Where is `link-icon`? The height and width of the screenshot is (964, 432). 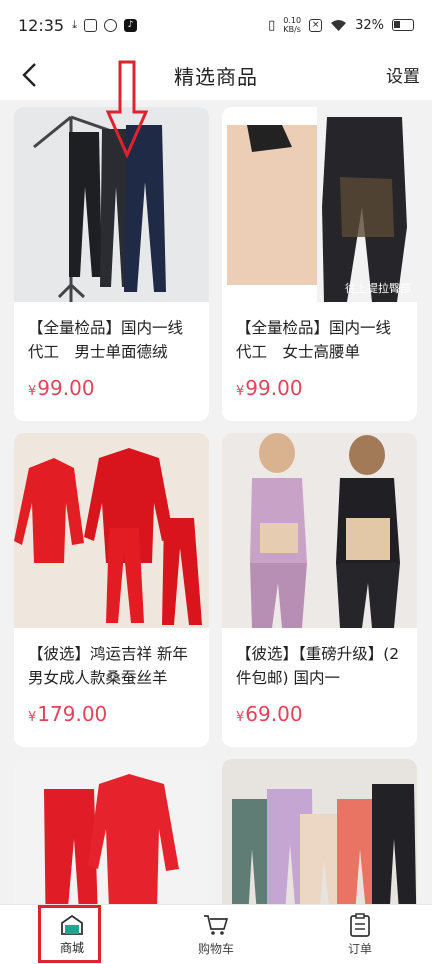
link-icon is located at coordinates (110, 25).